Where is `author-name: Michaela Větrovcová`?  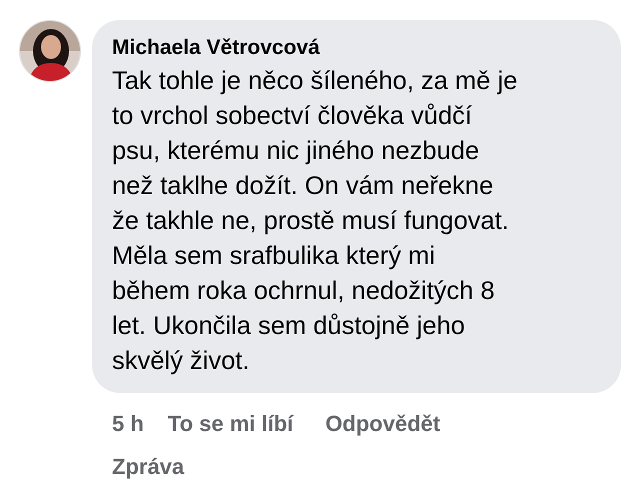
author-name: Michaela Větrovcová is located at coordinates (358, 48).